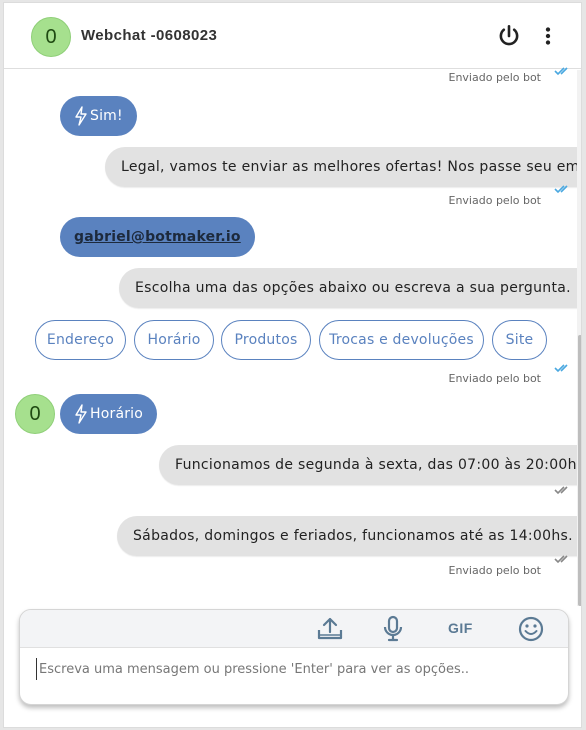  Describe the element at coordinates (35, 414) in the screenshot. I see `user-avatar: 0` at that location.